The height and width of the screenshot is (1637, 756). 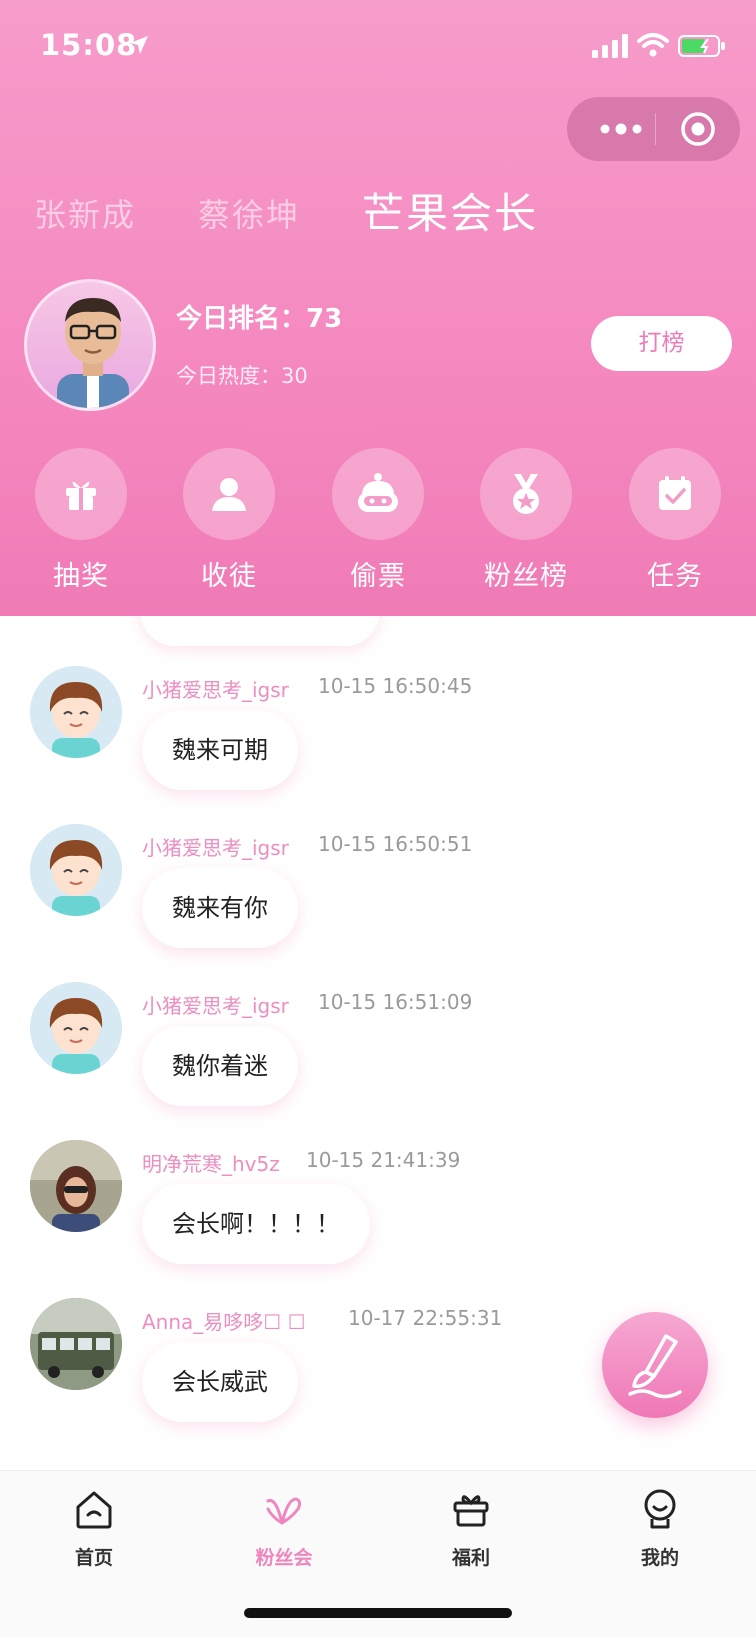 I want to click on action-fan-ranking-label: 粉丝榜, so click(x=526, y=576).